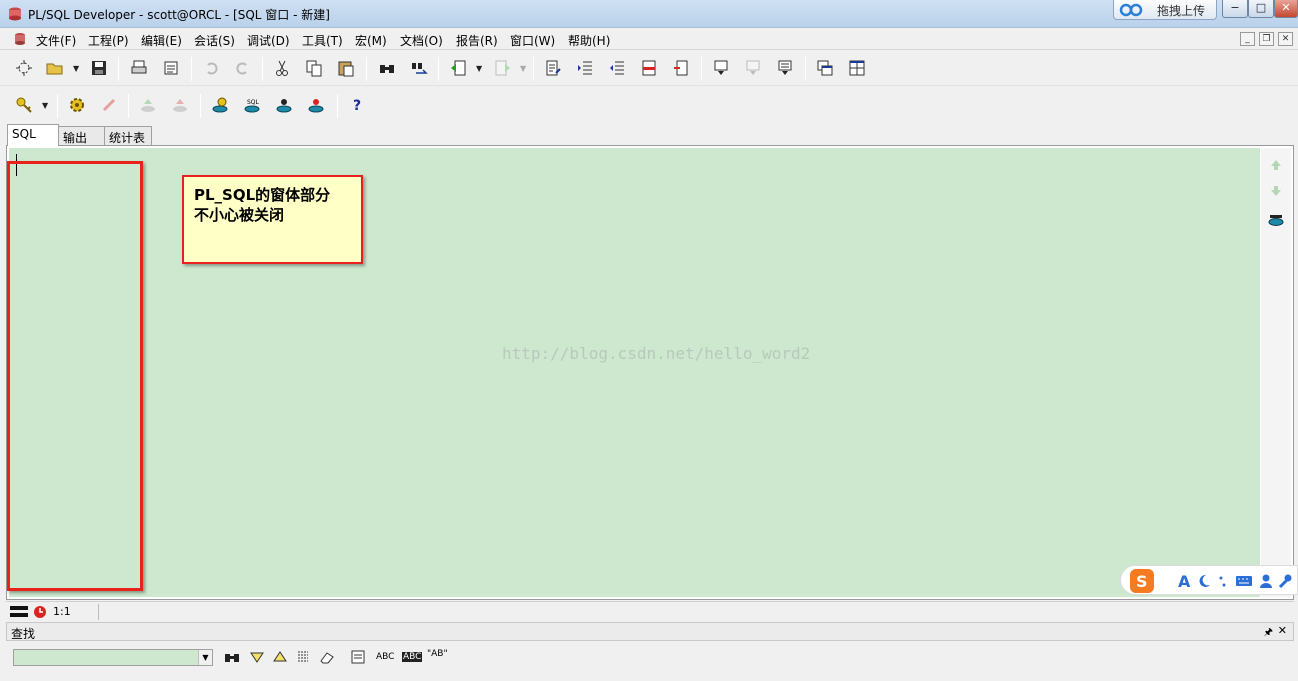 The width and height of the screenshot is (1298, 681). I want to click on print-icon, so click(139, 68).